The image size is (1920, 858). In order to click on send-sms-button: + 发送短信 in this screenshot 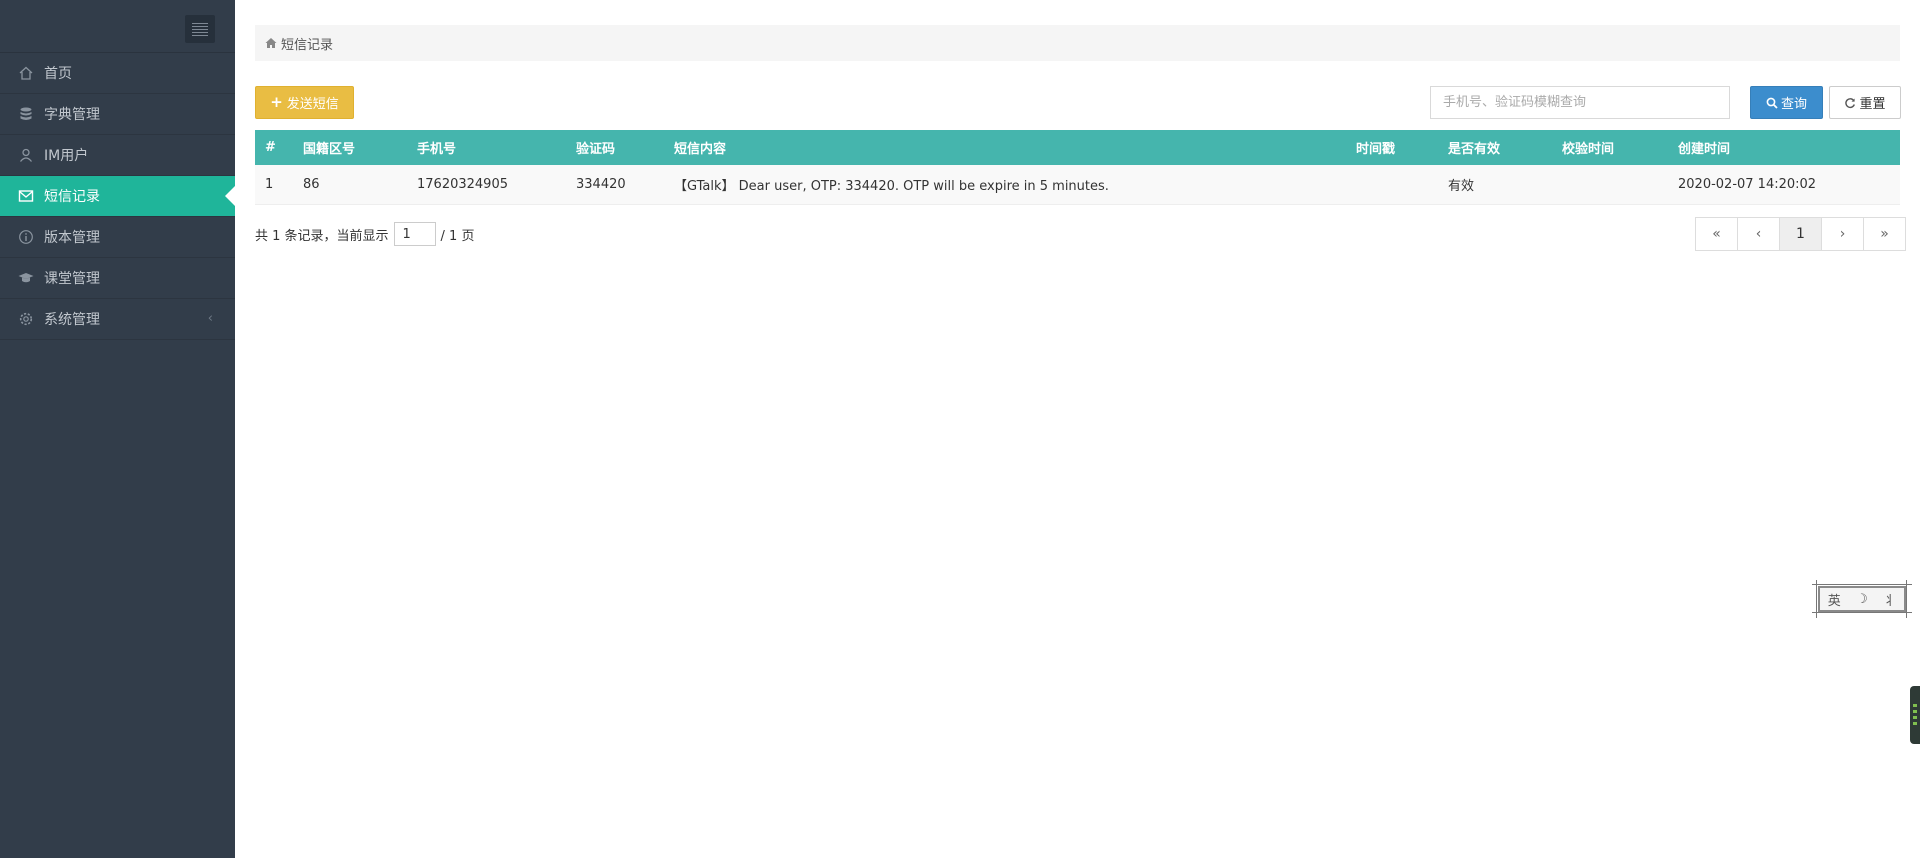, I will do `click(304, 102)`.